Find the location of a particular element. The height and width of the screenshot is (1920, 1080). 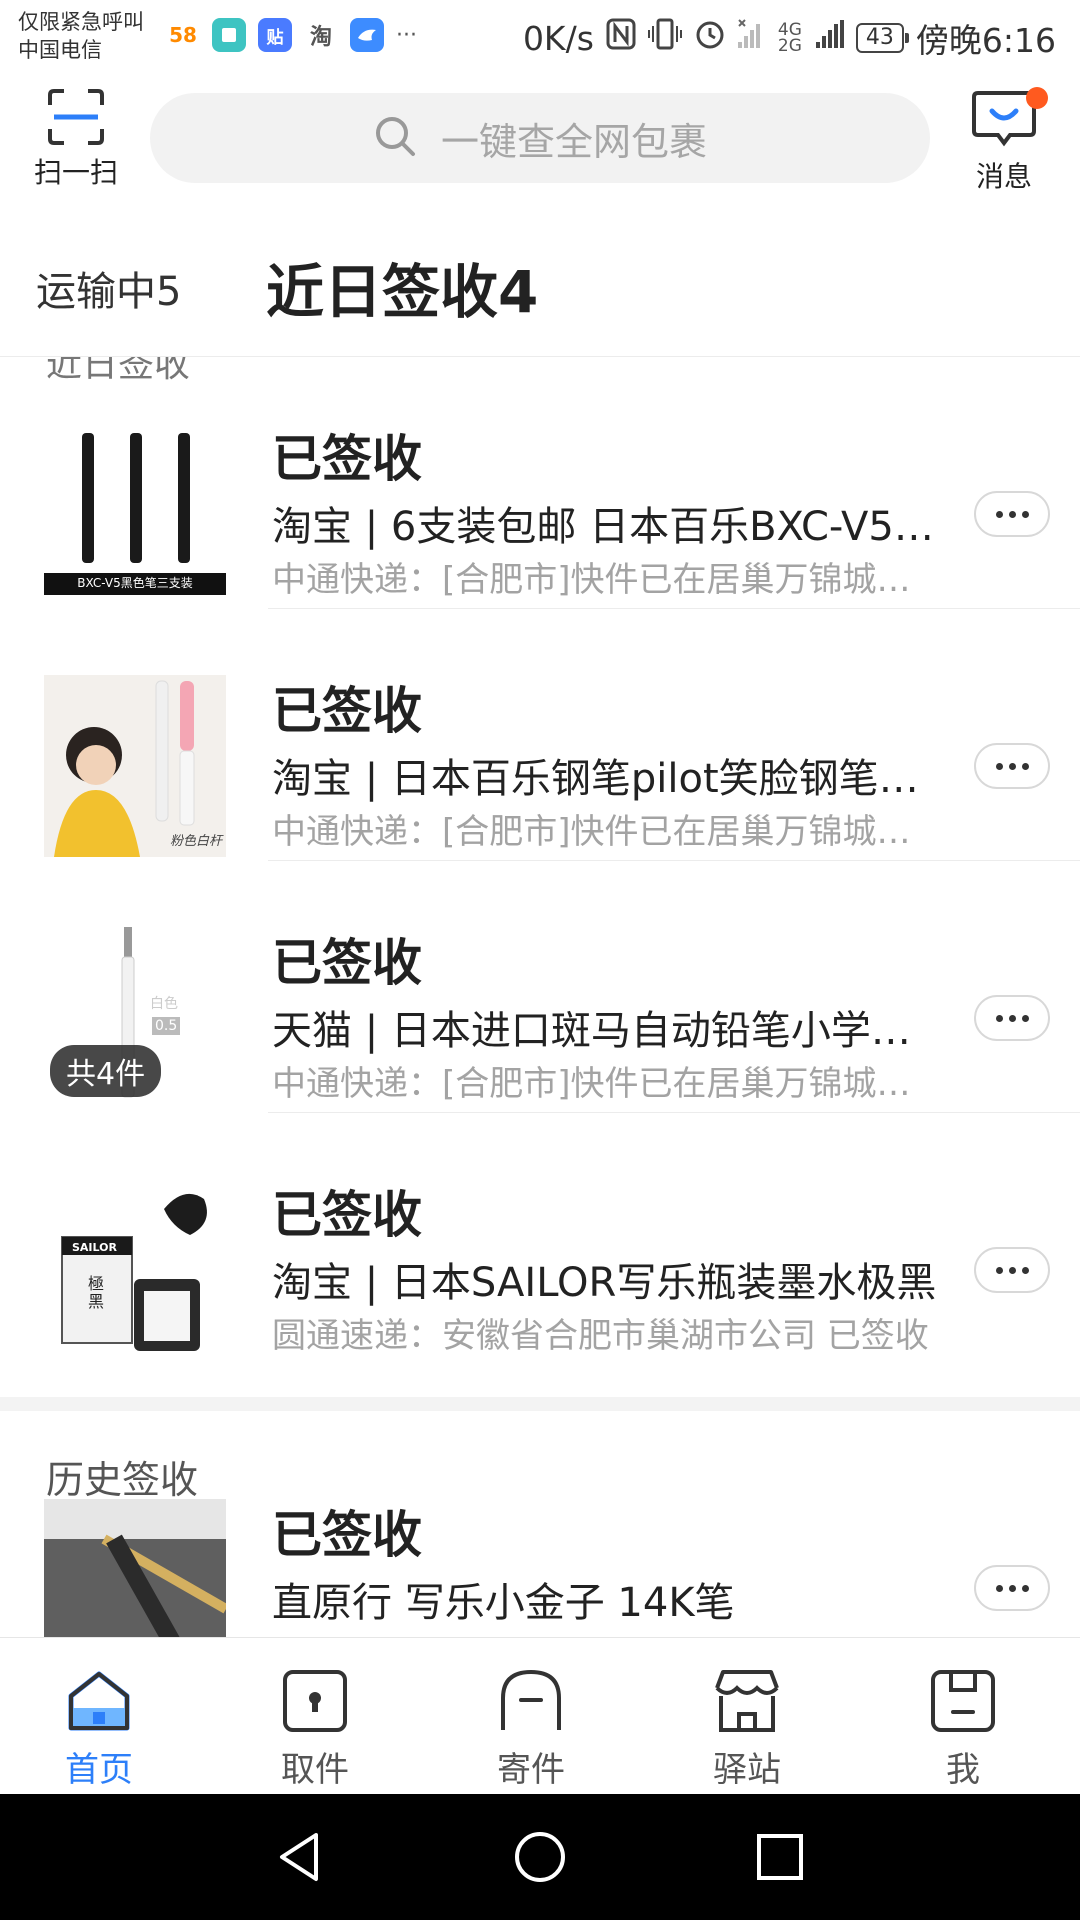

network-type: 4G 2G is located at coordinates (789, 38).